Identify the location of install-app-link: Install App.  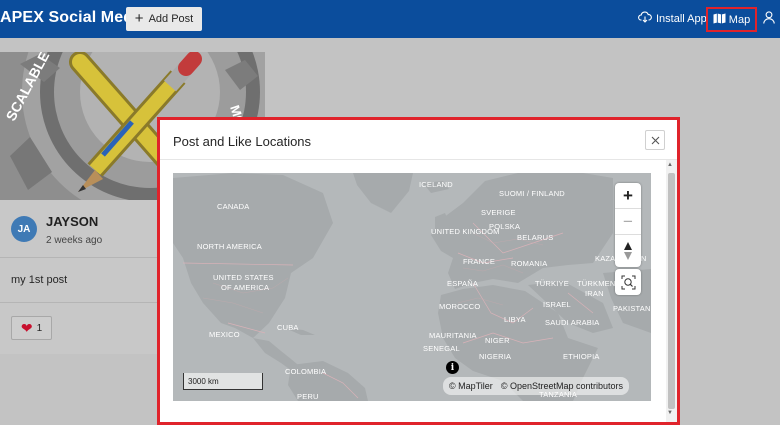
(672, 18).